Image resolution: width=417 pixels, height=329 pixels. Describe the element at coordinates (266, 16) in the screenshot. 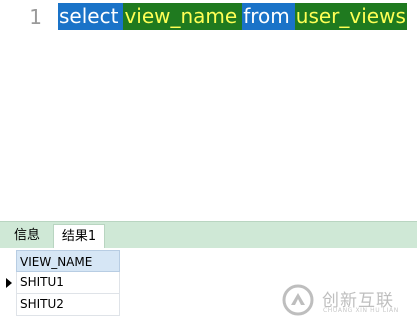

I see `keyword-from: from` at that location.